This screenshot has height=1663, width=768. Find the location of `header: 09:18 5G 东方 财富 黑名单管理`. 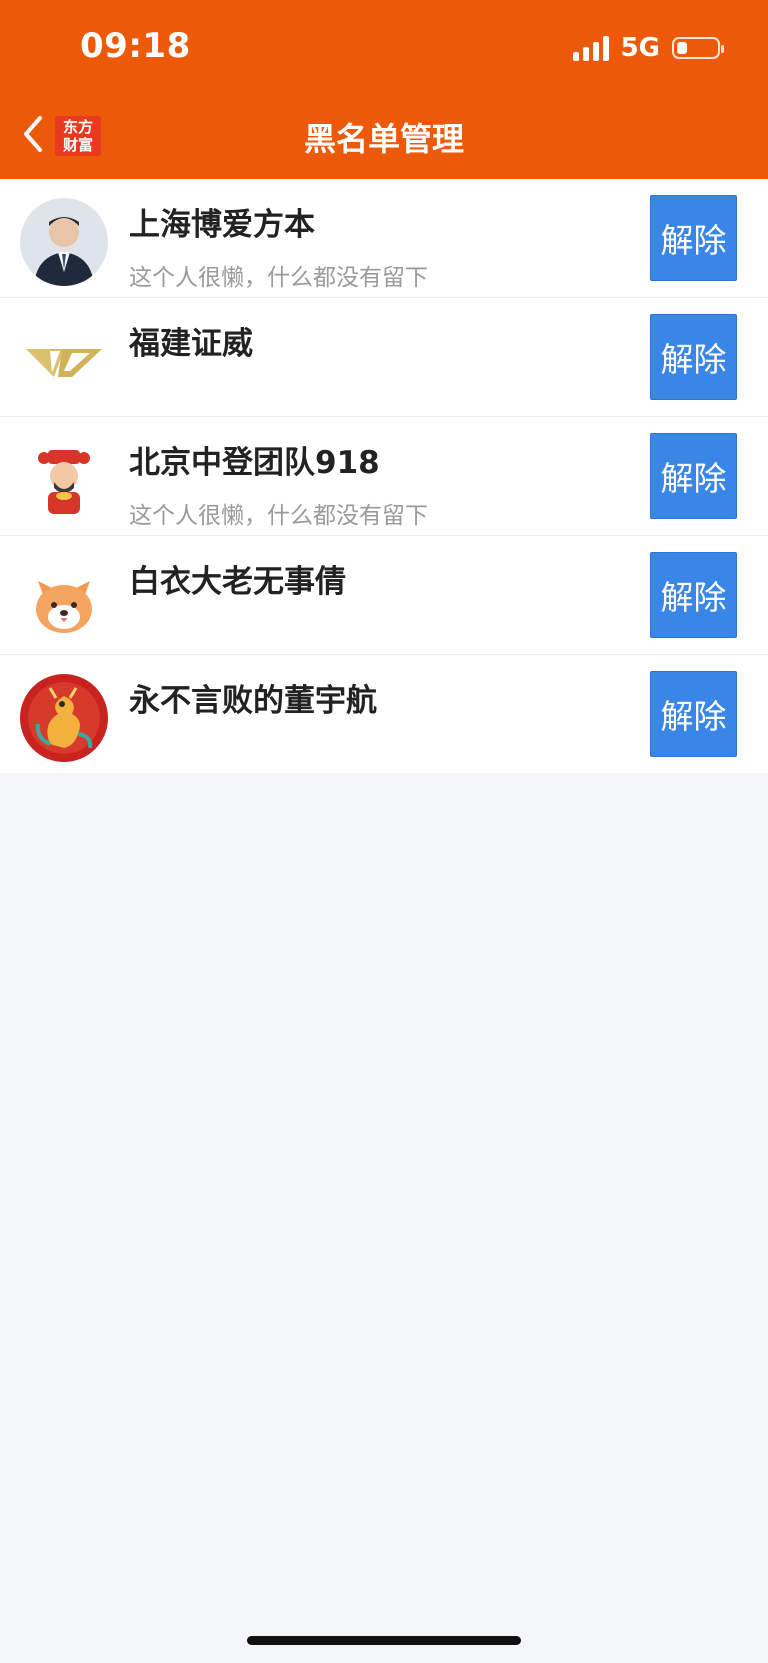

header: 09:18 5G 东方 财富 黑名单管理 is located at coordinates (384, 89).